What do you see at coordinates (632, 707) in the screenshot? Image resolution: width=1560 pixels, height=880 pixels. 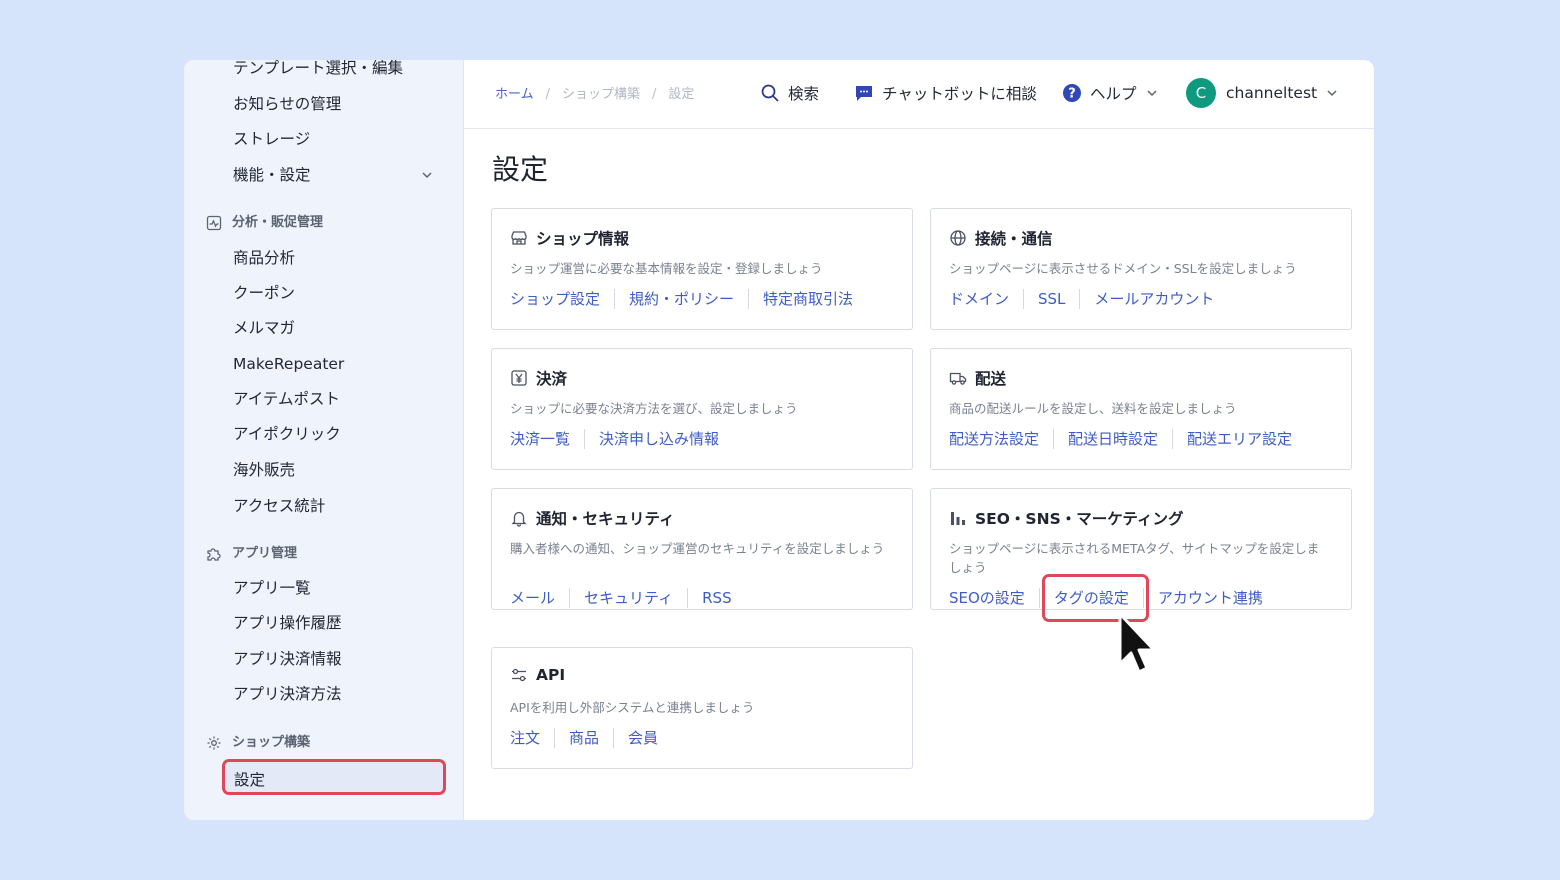 I see `card-description: APIを利用し外部システムと連携しましょう` at bounding box center [632, 707].